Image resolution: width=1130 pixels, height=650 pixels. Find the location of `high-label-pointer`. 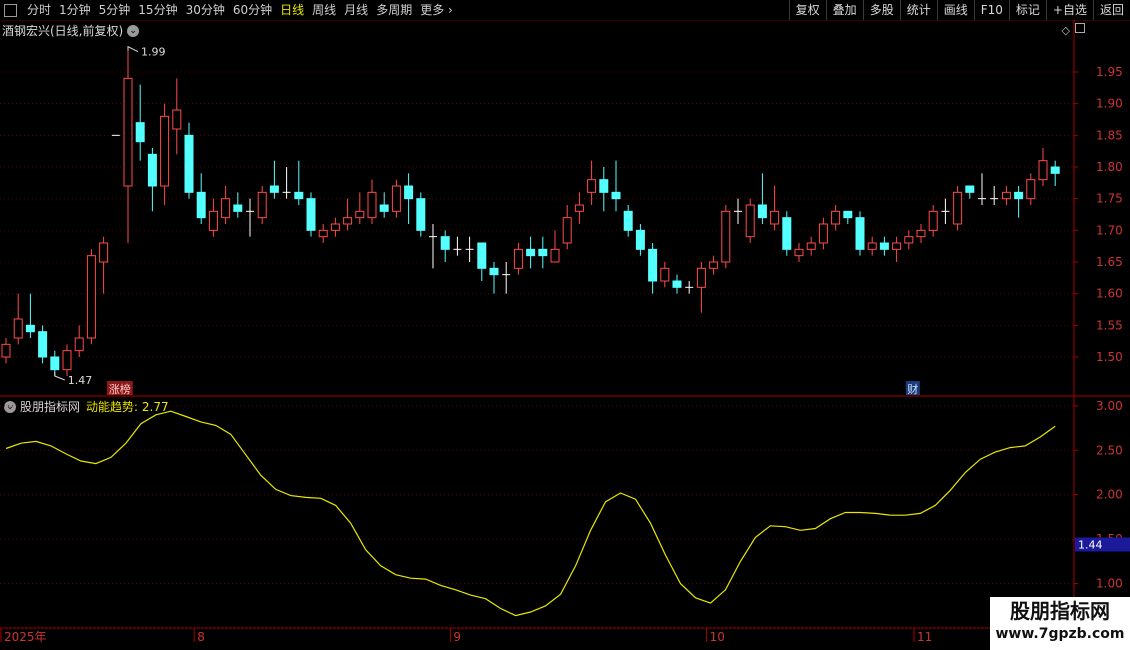

high-label-pointer is located at coordinates (133, 49).